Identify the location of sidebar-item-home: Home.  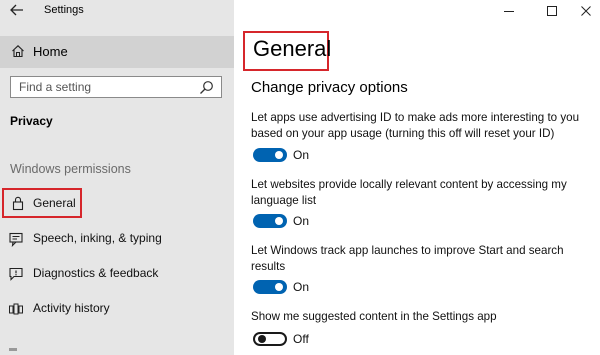
(117, 52).